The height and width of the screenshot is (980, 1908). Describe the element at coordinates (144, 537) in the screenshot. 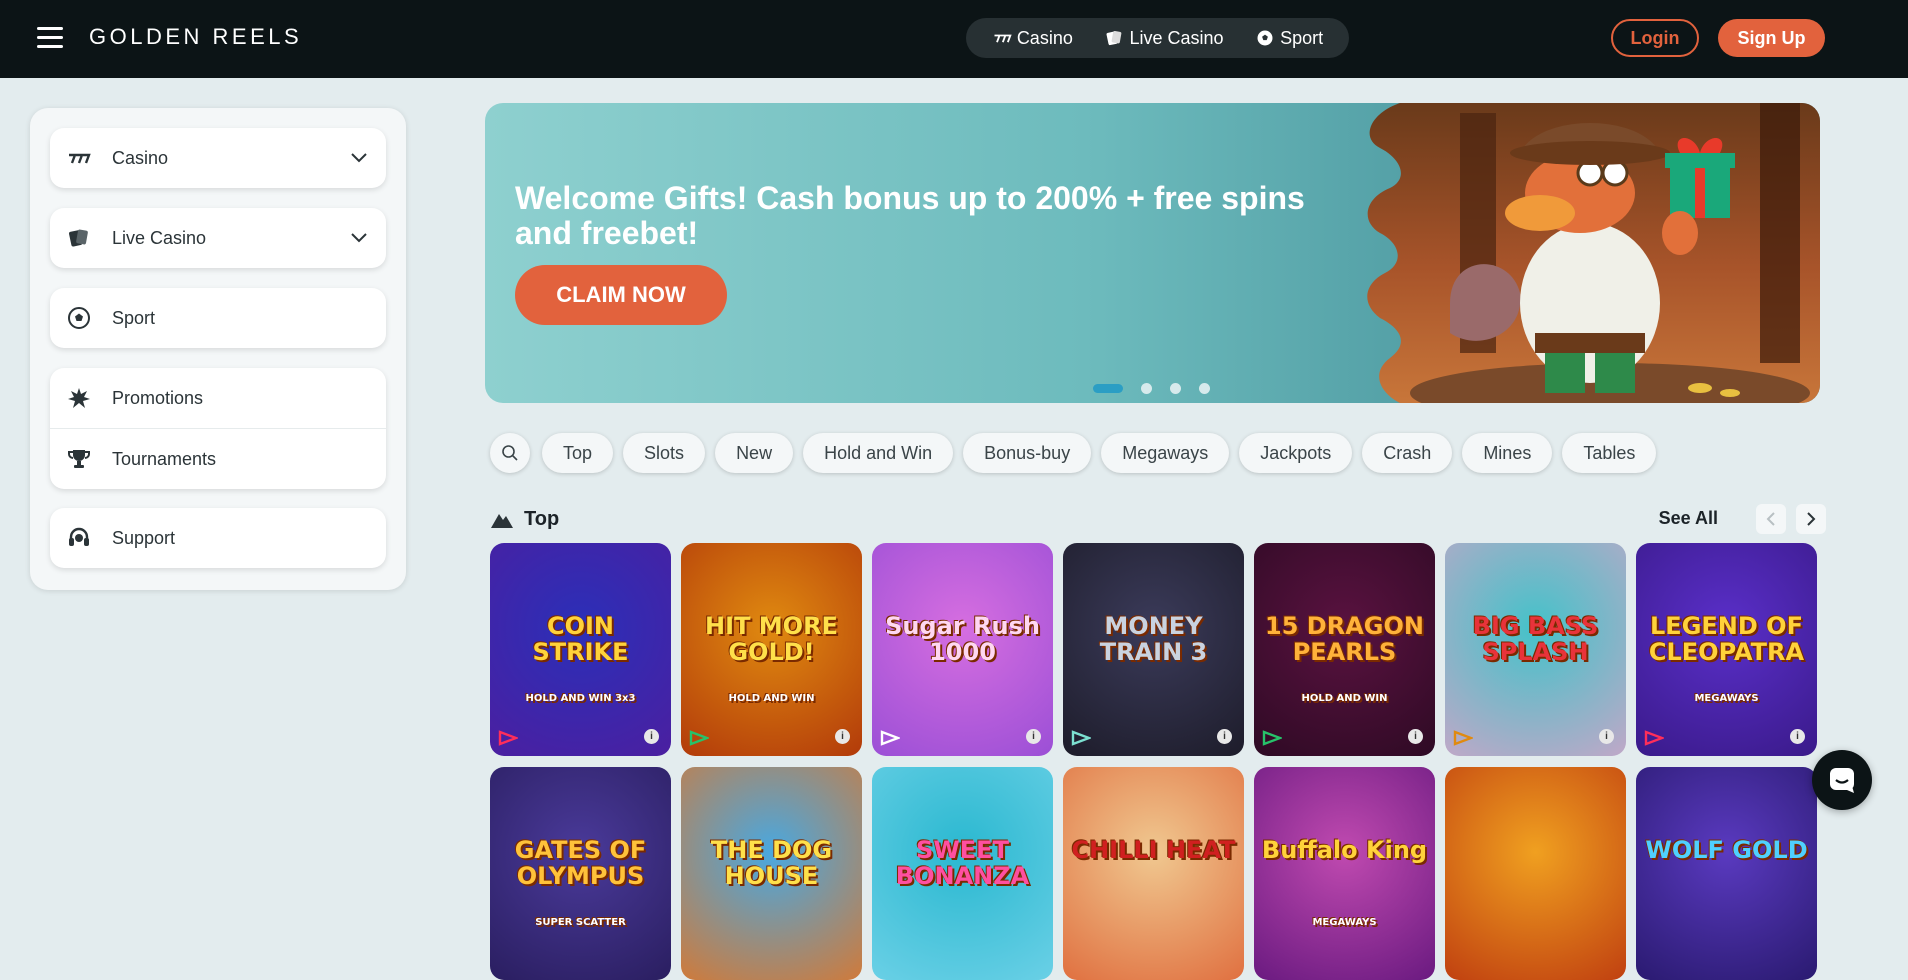

I see `sidebar-item-label: Support` at that location.